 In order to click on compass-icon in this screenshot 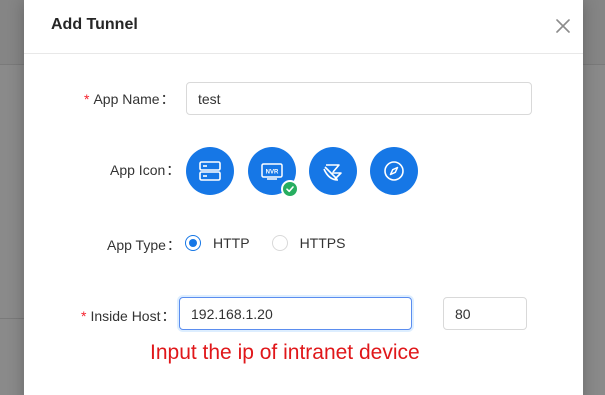, I will do `click(394, 171)`.